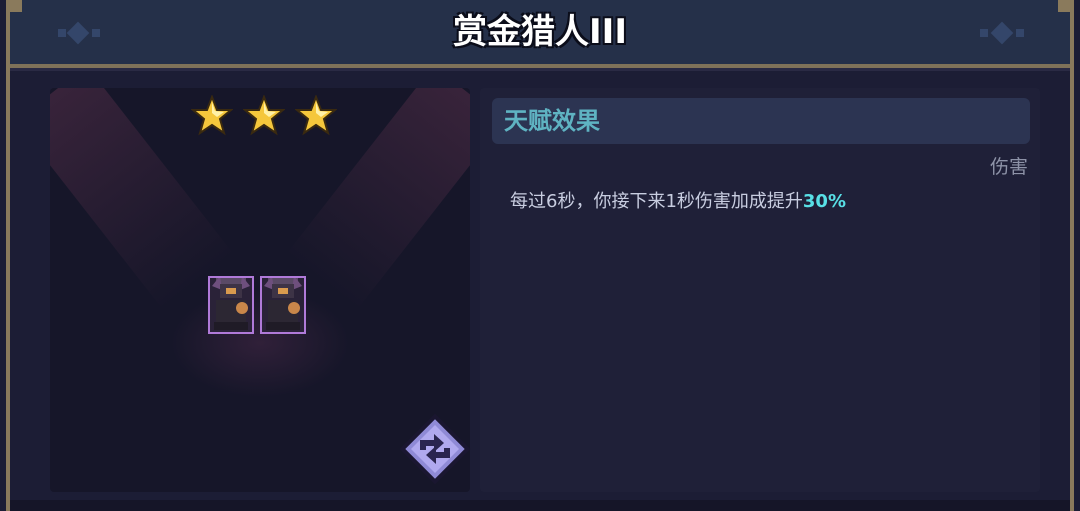  I want to click on talent-description: 每过6秒，你接下来1秒伤害加成提升30%, so click(678, 202).